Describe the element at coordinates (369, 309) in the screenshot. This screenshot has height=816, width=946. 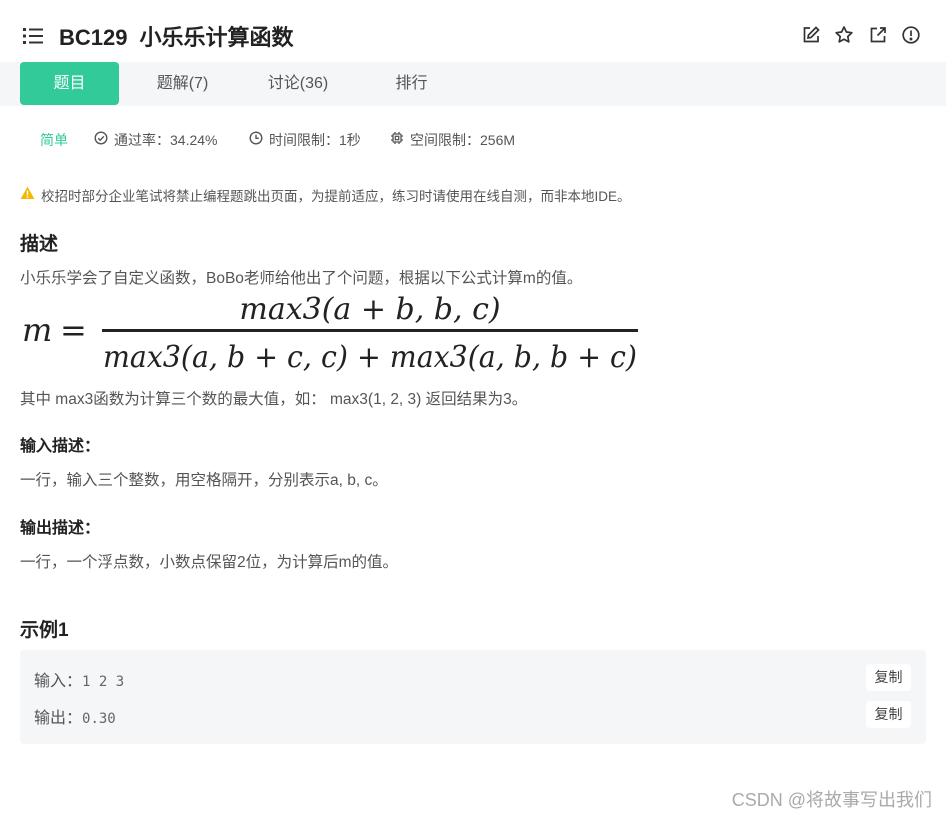
I see `formula-numerator: max3(a + b, b, c)` at that location.